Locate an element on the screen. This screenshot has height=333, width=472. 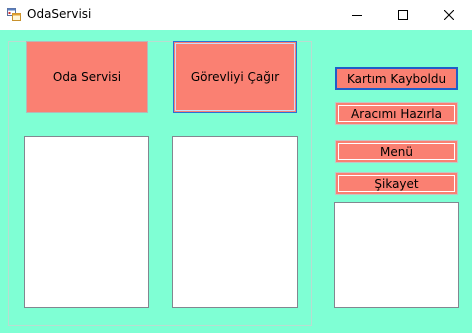
lost-card-button-label: Kartım Kayboldu is located at coordinates (396, 78).